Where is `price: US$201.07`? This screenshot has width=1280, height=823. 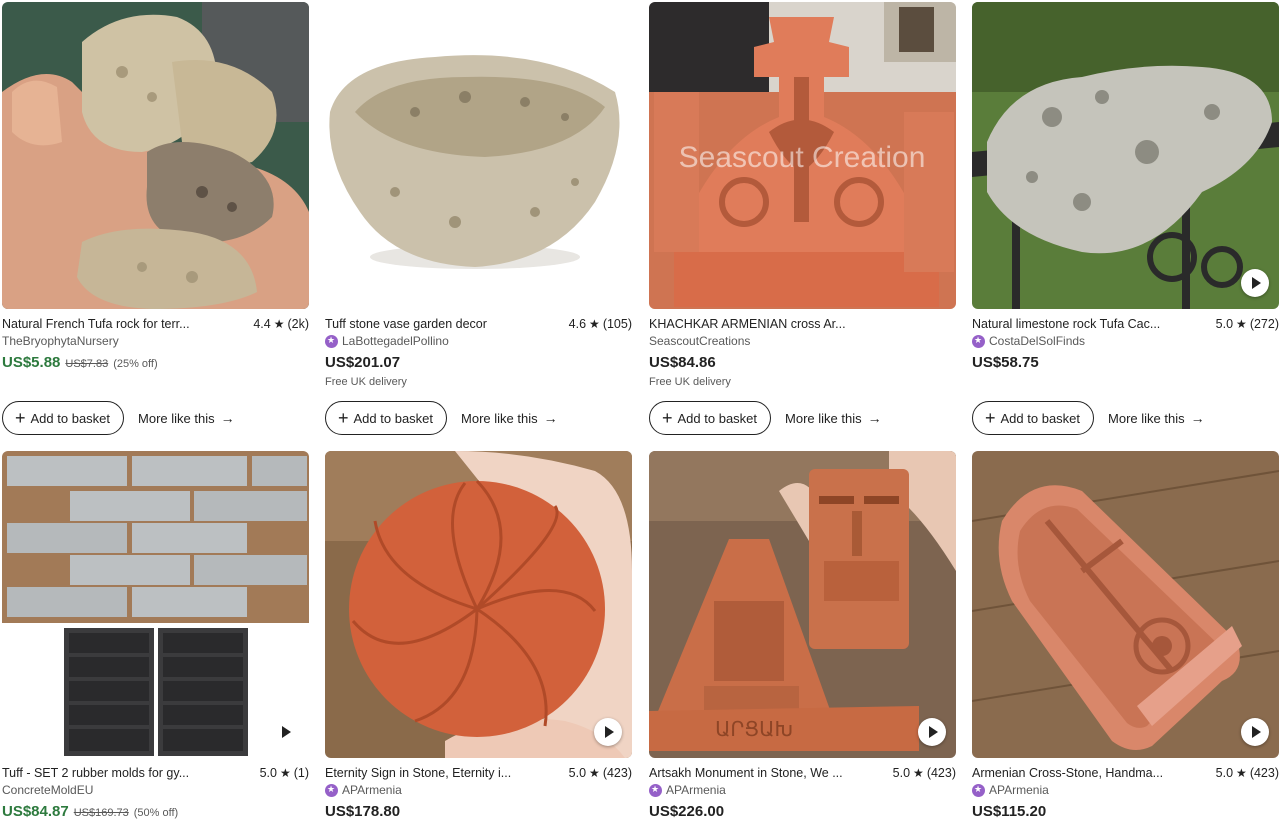 price: US$201.07 is located at coordinates (363, 362).